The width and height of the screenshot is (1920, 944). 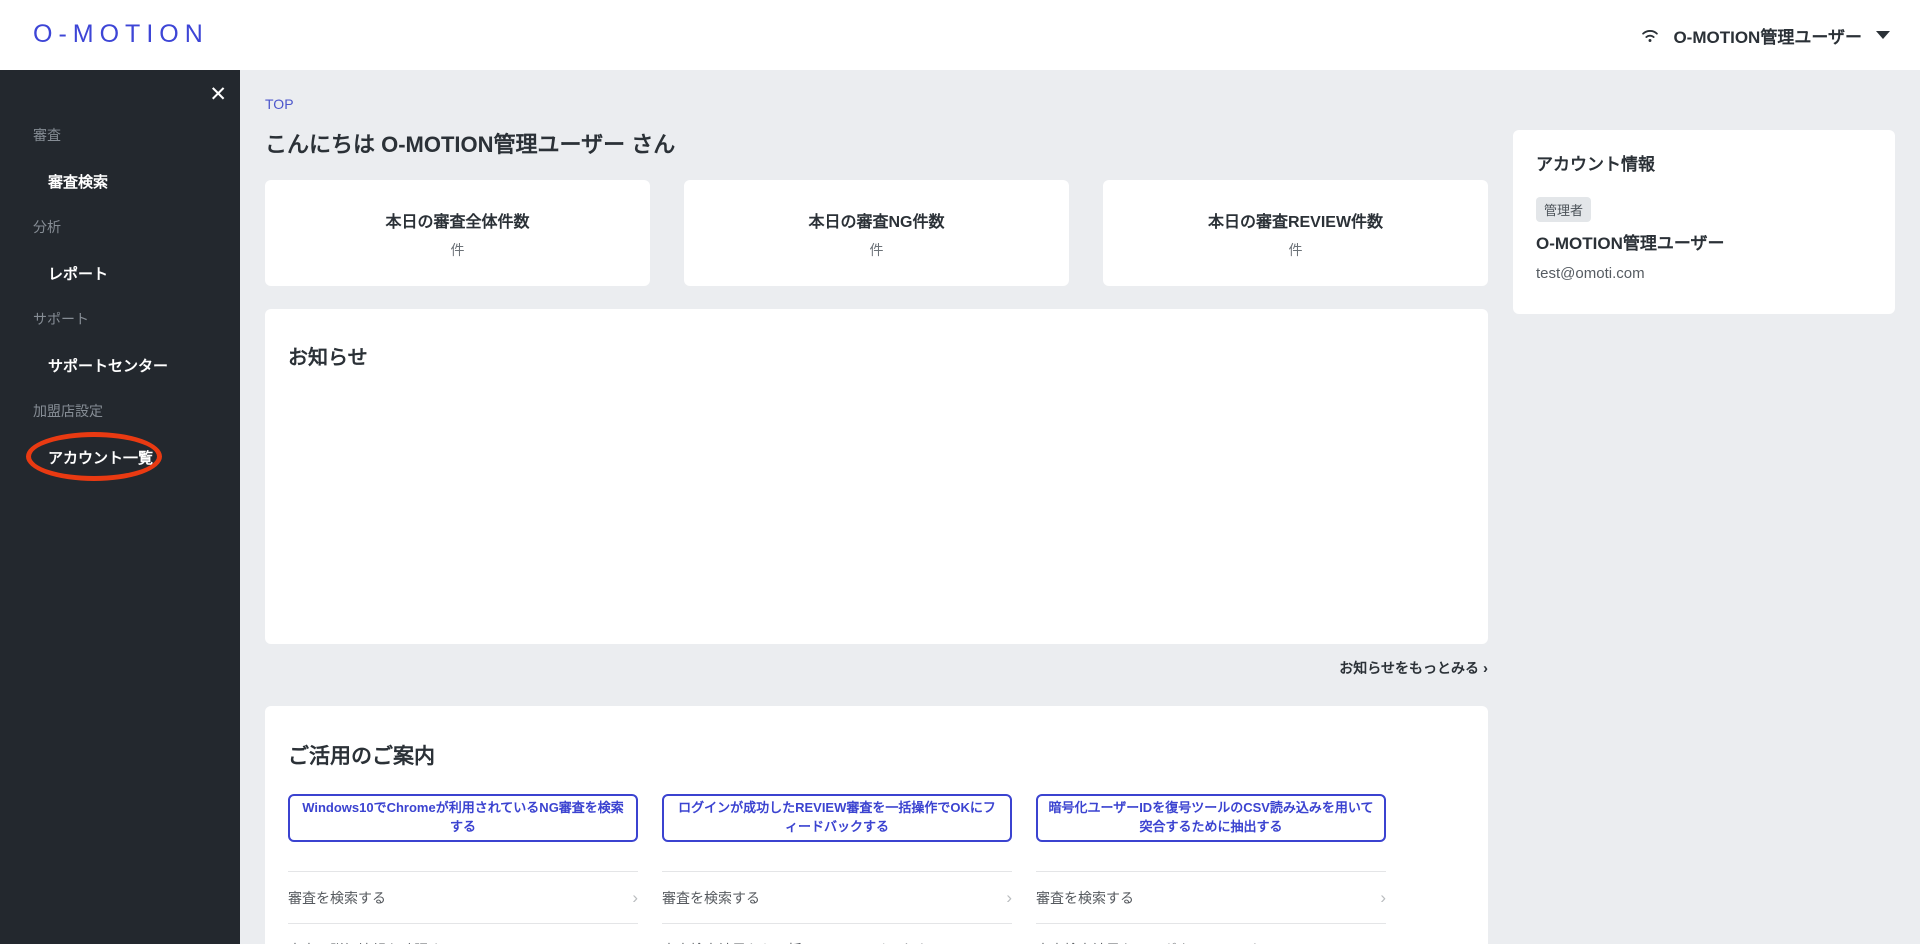 I want to click on sidebar-heading-label: 分析, so click(x=47, y=227).